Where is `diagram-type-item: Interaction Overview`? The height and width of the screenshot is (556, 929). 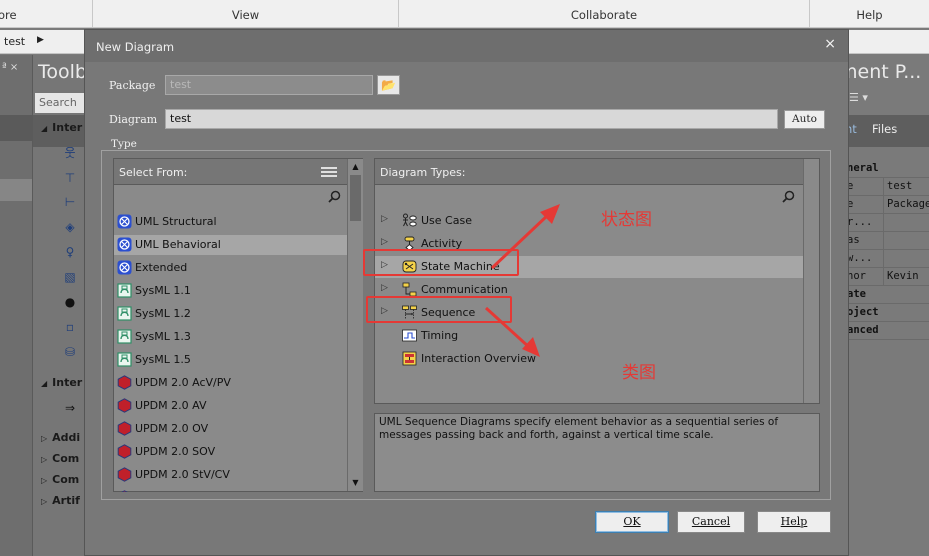
diagram-type-item: Interaction Overview is located at coordinates (590, 359).